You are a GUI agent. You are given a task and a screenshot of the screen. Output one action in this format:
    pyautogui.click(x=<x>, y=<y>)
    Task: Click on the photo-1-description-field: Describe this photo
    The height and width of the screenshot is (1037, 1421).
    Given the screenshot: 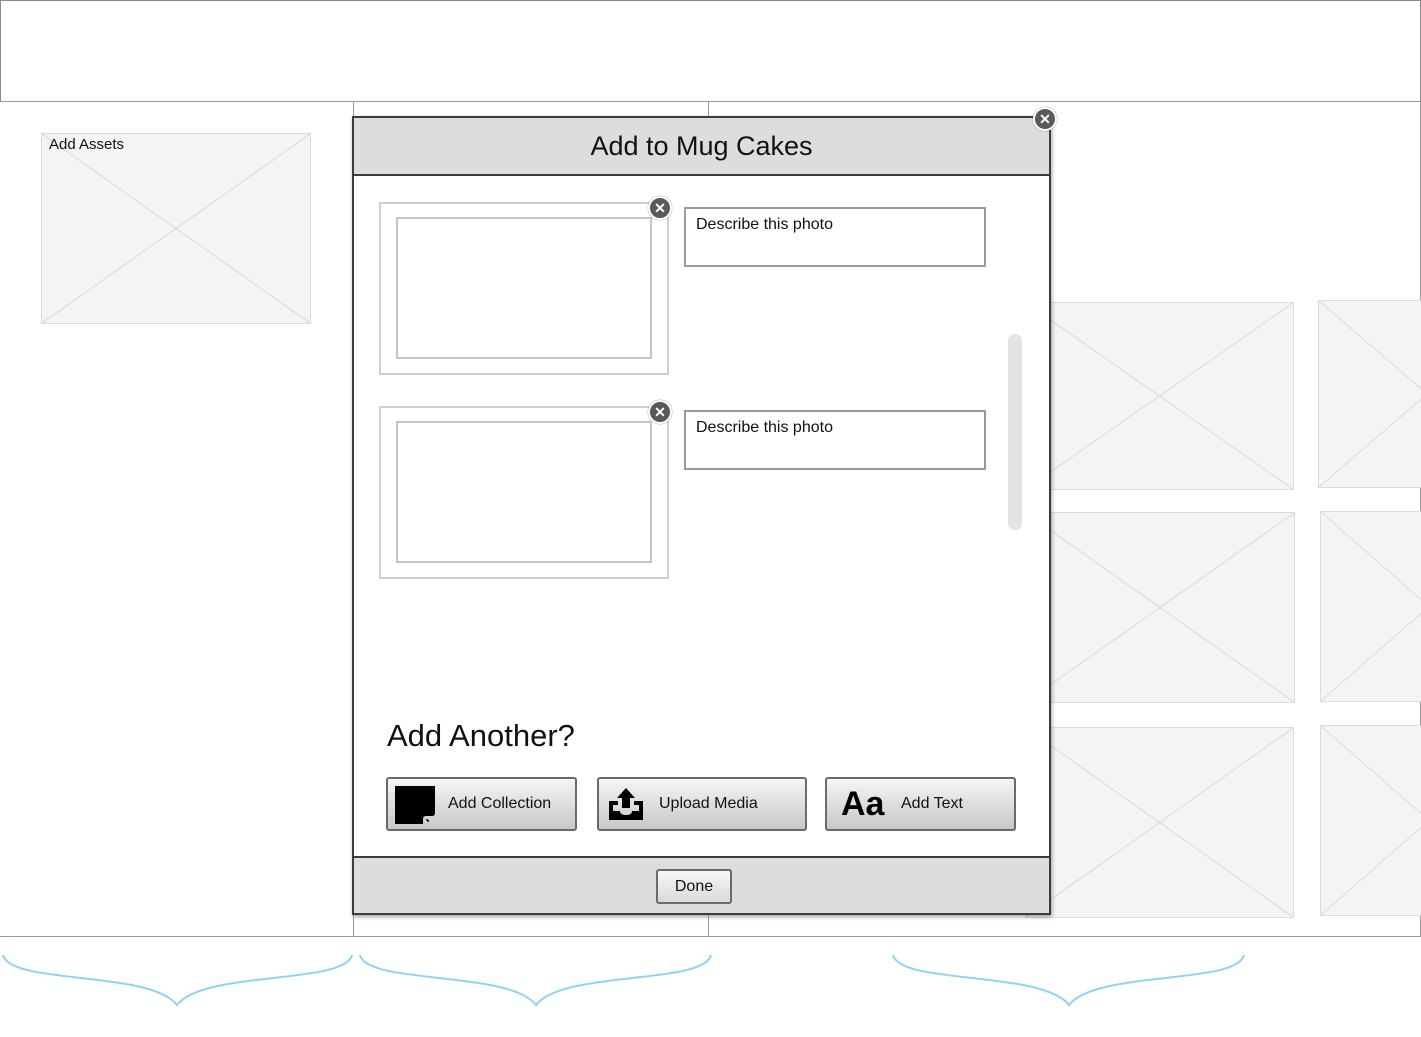 What is the action you would take?
    pyautogui.click(x=835, y=237)
    